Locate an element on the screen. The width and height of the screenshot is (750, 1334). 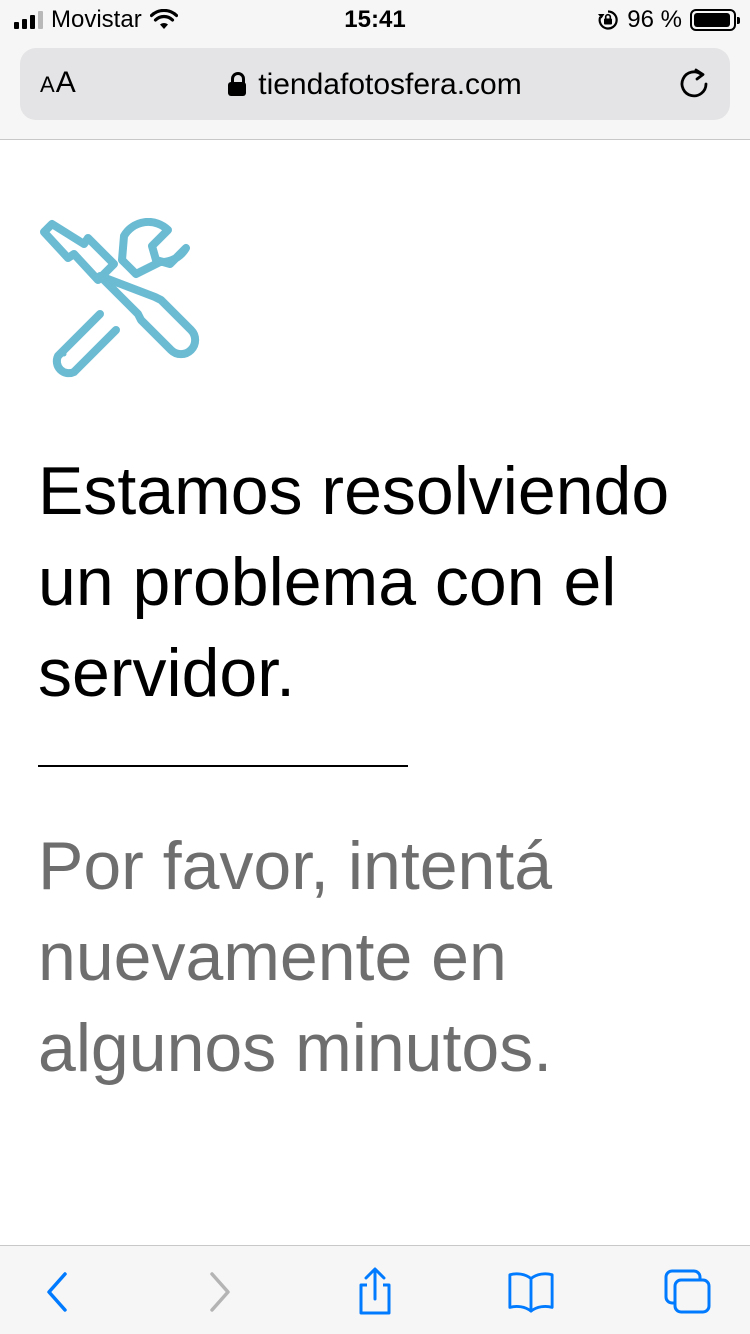
forward-button is located at coordinates (219, 1292).